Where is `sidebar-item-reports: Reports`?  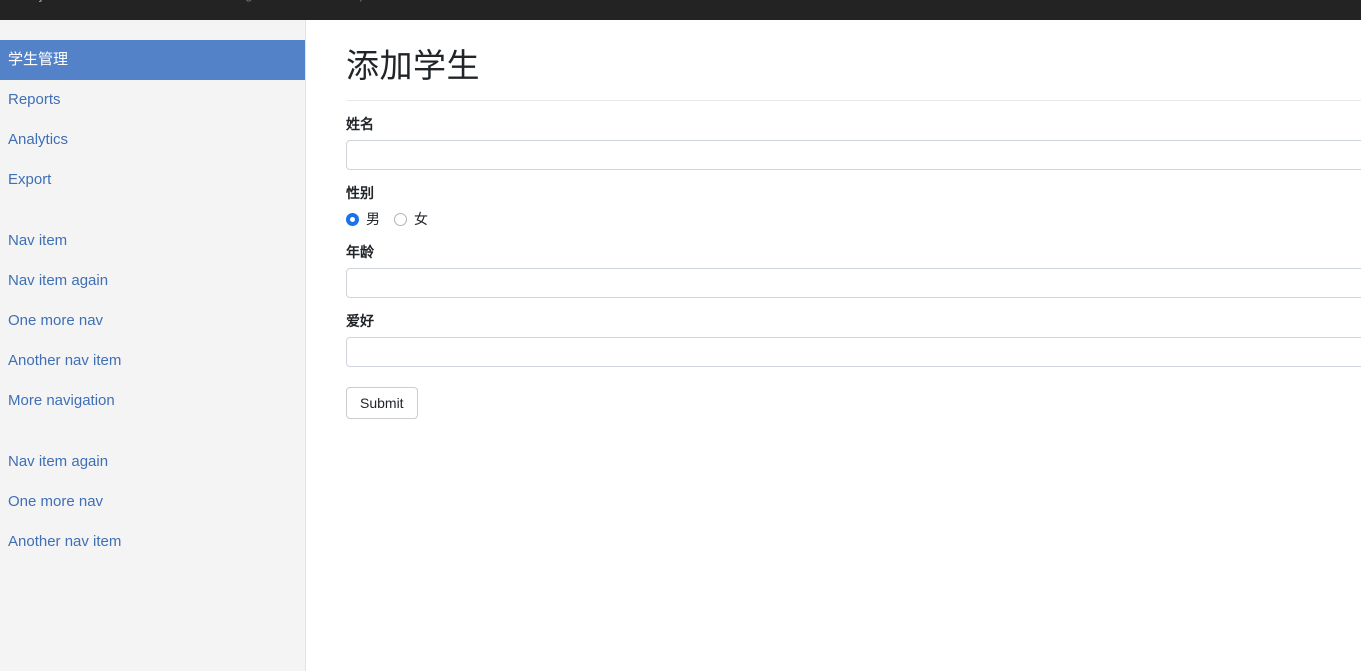
sidebar-item-reports: Reports is located at coordinates (152, 100).